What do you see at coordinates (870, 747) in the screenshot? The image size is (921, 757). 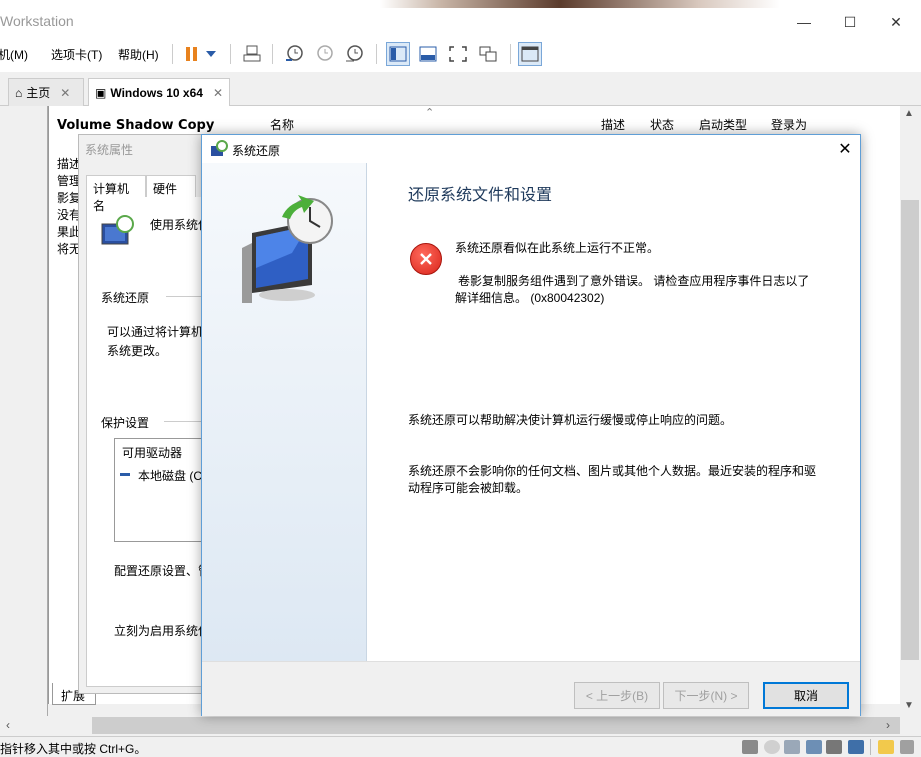 I see `status-separator` at bounding box center [870, 747].